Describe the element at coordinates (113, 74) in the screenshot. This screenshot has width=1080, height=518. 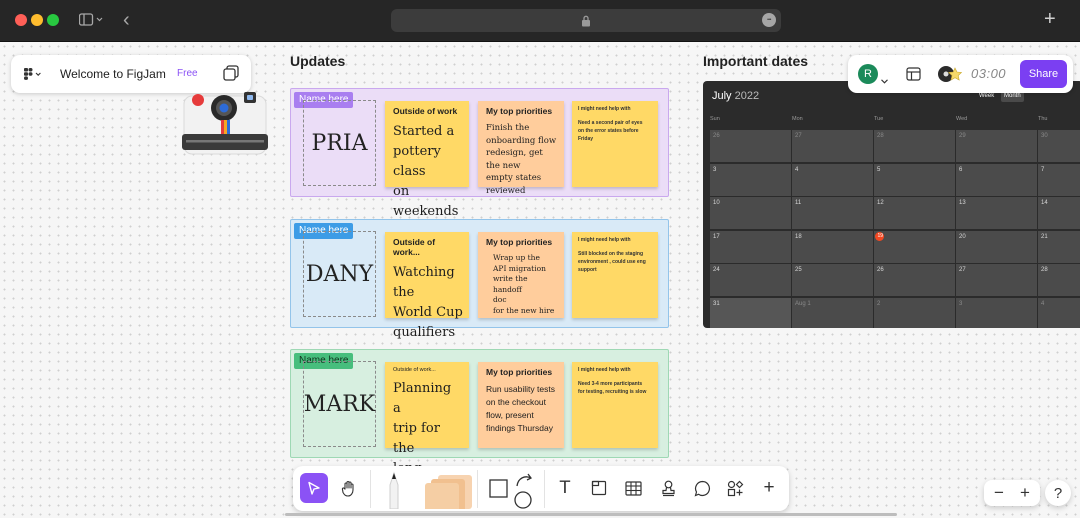
I see `file-title: Welcome to FigJam` at that location.